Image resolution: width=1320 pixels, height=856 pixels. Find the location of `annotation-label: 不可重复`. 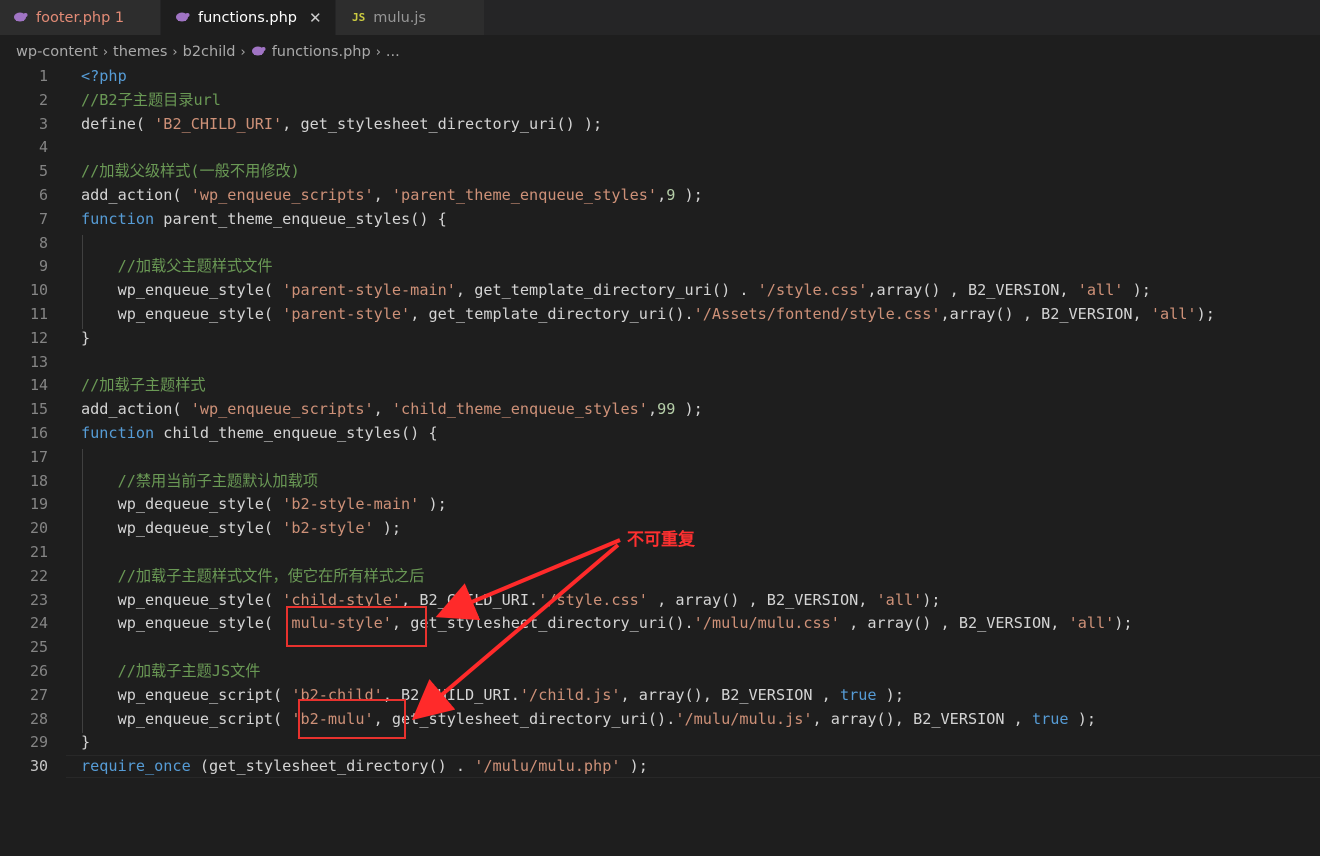

annotation-label: 不可重复 is located at coordinates (661, 540).